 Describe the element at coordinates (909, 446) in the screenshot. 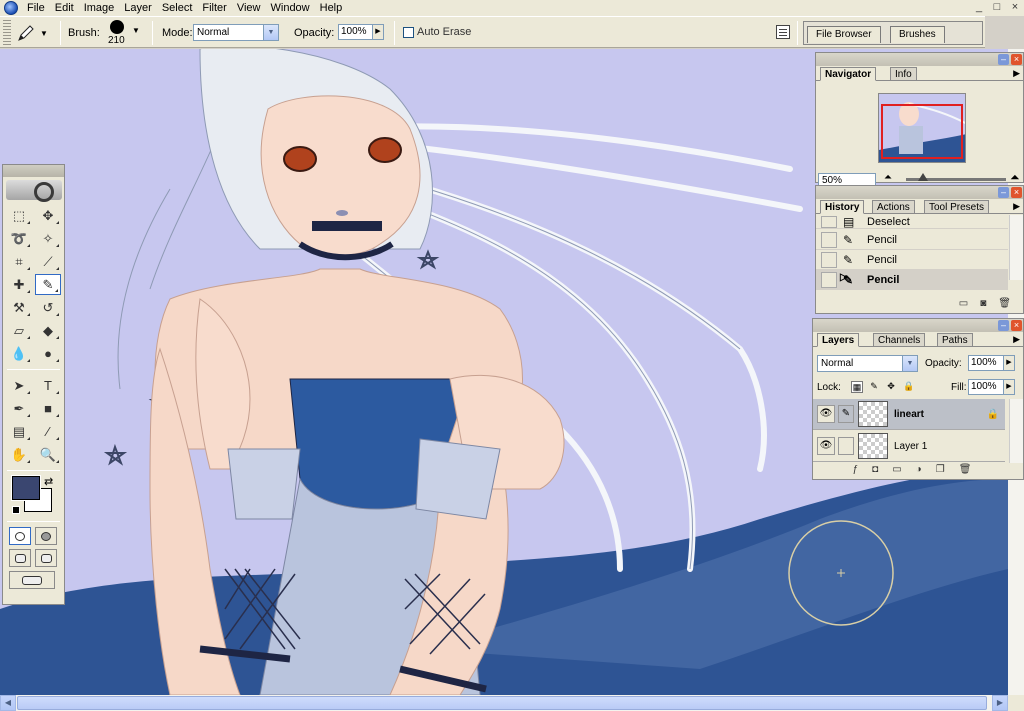

I see `layer-row: 👁 Layer 1` at that location.